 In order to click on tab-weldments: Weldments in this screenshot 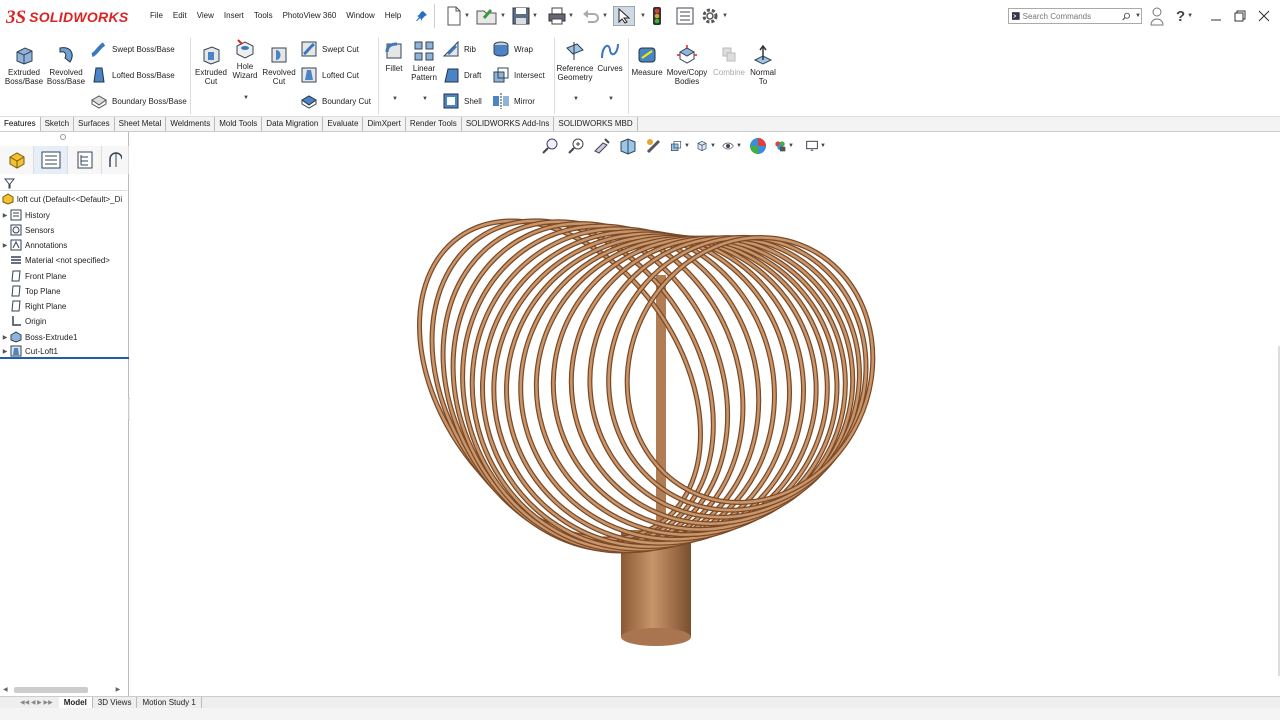, I will do `click(191, 124)`.